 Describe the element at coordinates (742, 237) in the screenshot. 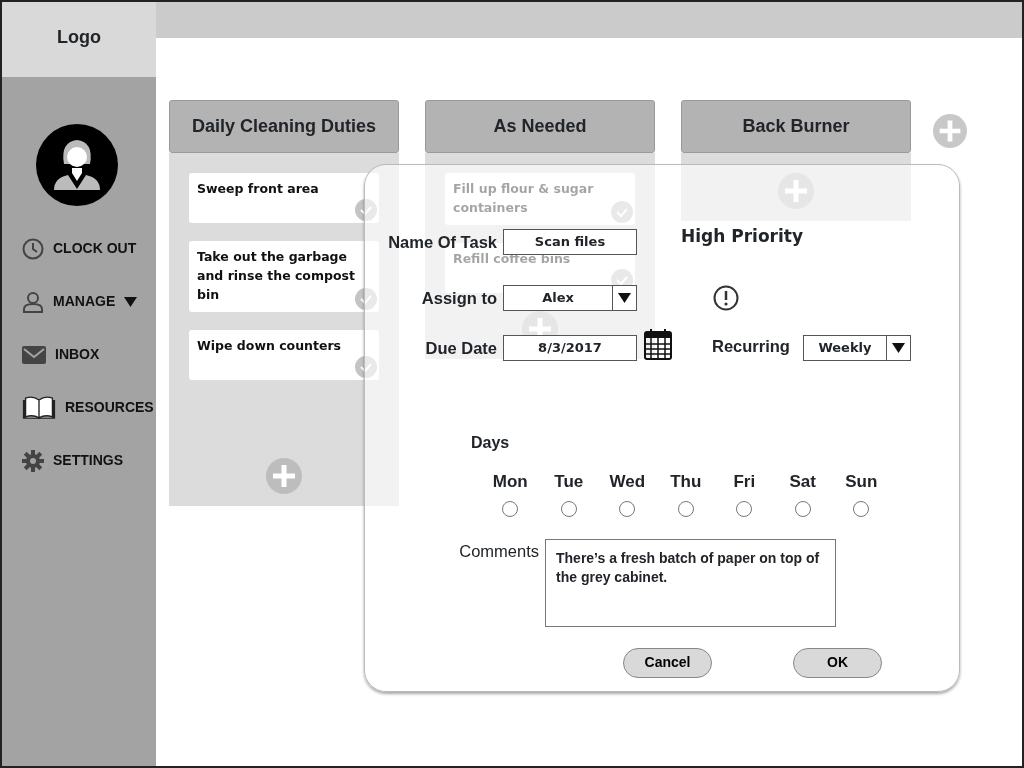

I see `field-label: High Priority` at that location.